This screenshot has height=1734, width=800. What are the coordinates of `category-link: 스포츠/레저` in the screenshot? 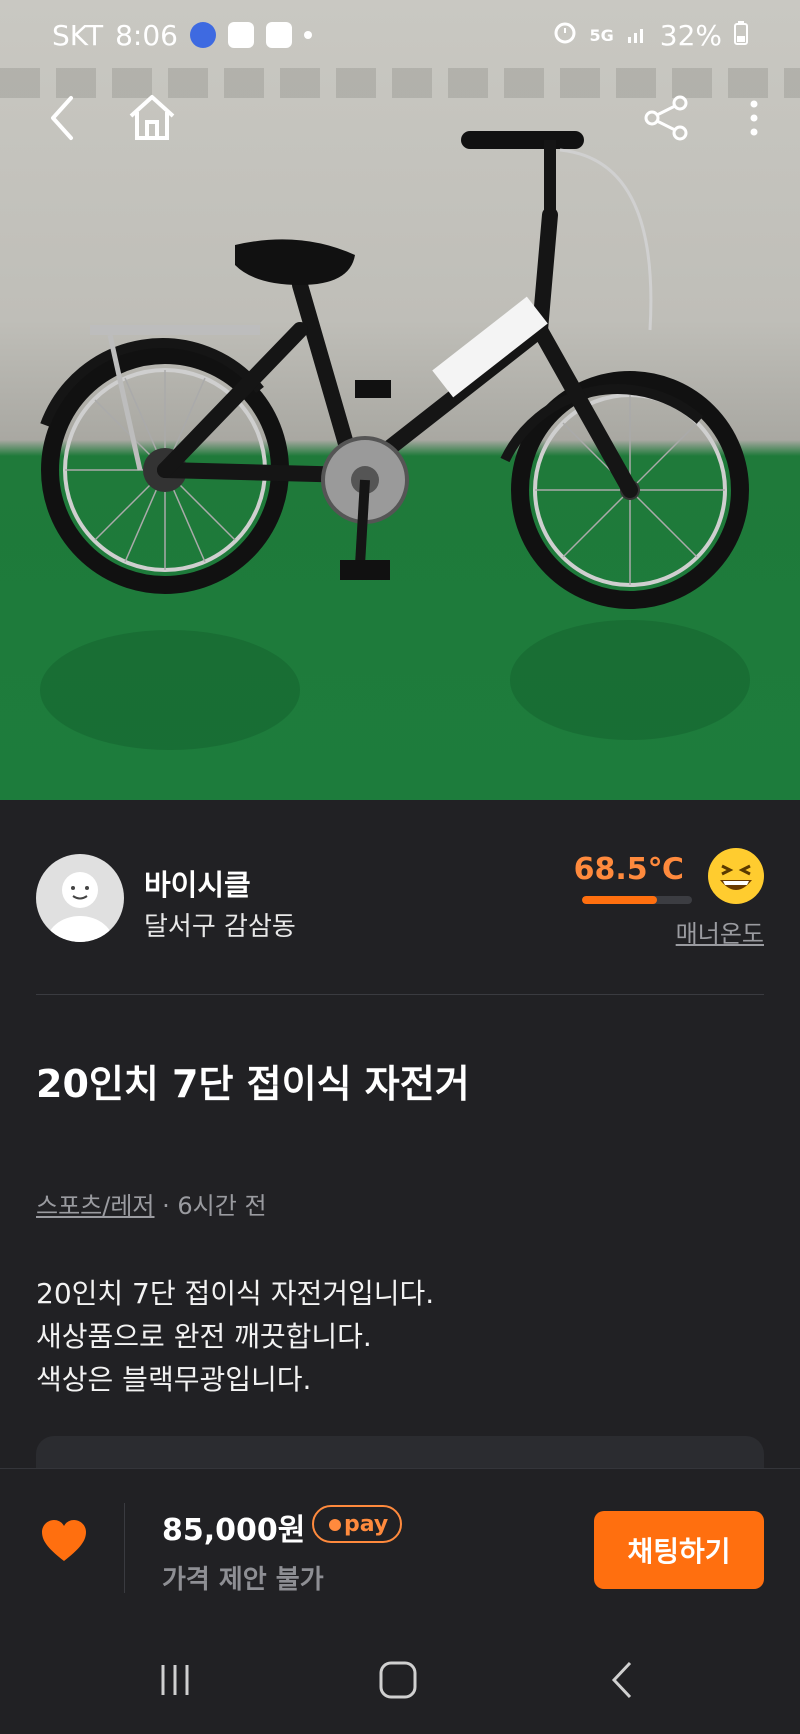 It's located at (95, 1206).